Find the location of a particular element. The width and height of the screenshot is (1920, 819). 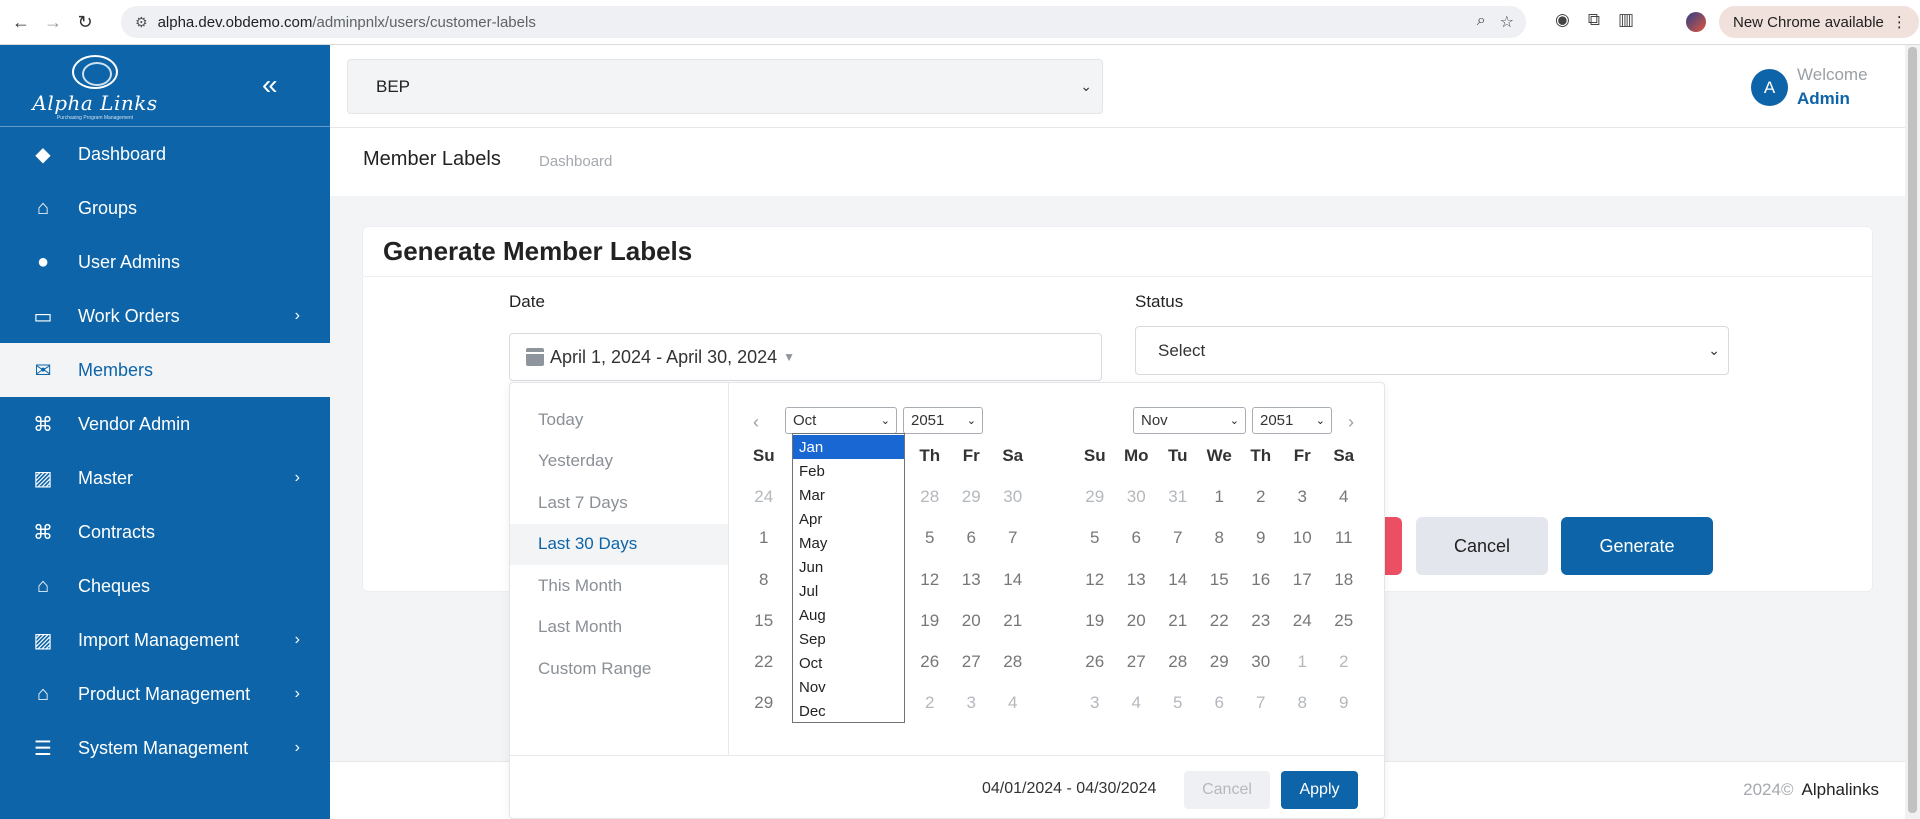

calendar-day: 27 is located at coordinates (1137, 661).